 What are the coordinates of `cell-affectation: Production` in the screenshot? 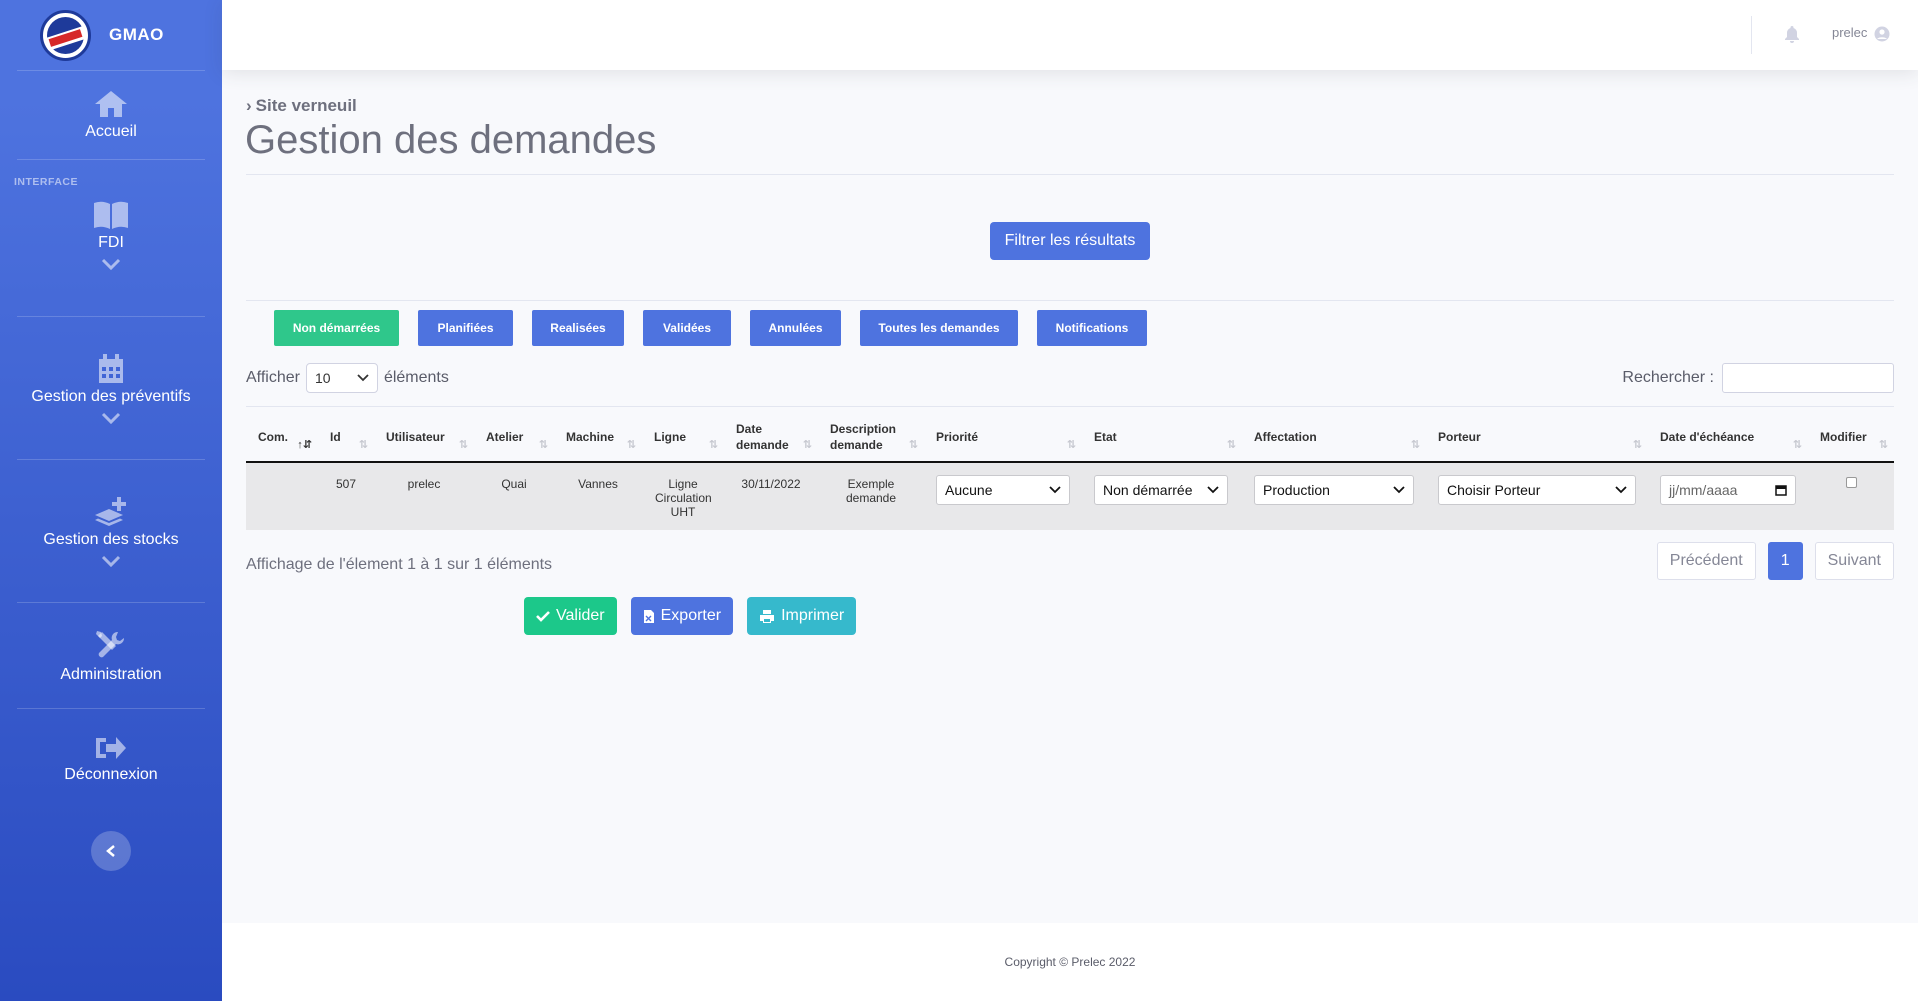 It's located at (1334, 496).